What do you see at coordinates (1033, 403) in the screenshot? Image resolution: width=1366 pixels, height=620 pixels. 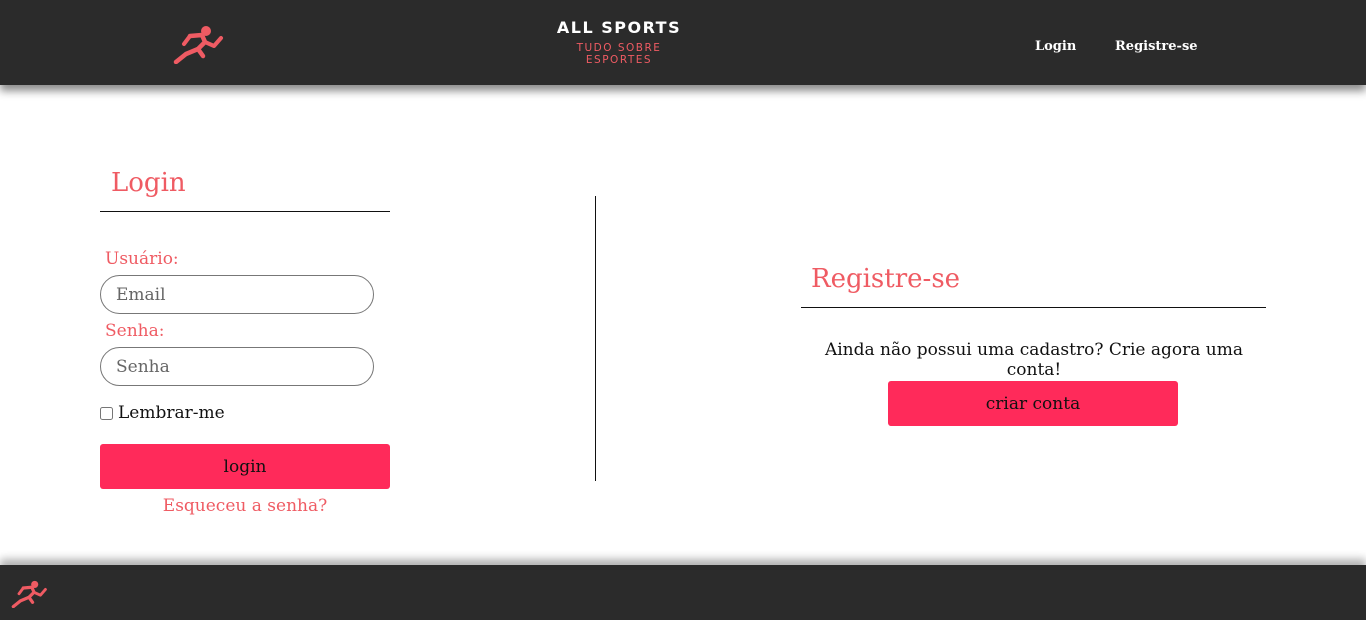 I see `create-account-button: criar conta` at bounding box center [1033, 403].